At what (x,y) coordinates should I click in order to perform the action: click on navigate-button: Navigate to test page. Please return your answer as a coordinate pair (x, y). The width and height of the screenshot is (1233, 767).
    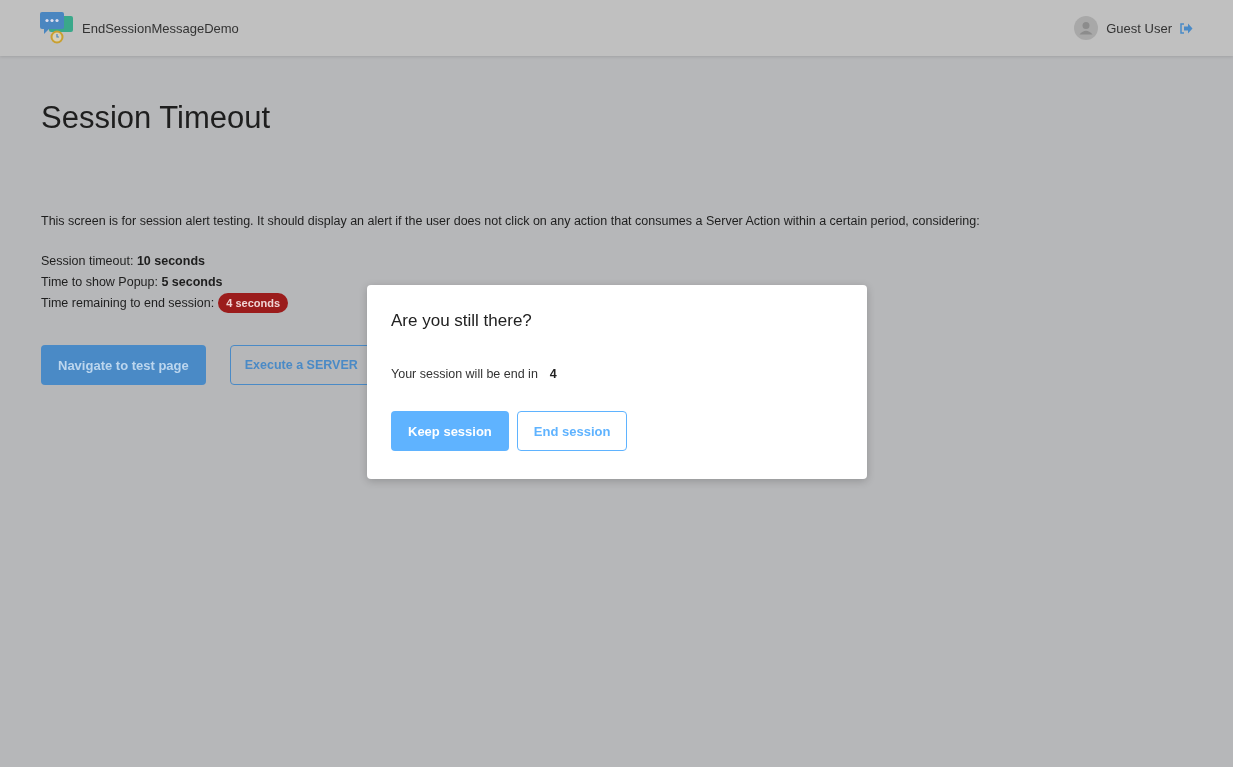
    Looking at the image, I should click on (123, 365).